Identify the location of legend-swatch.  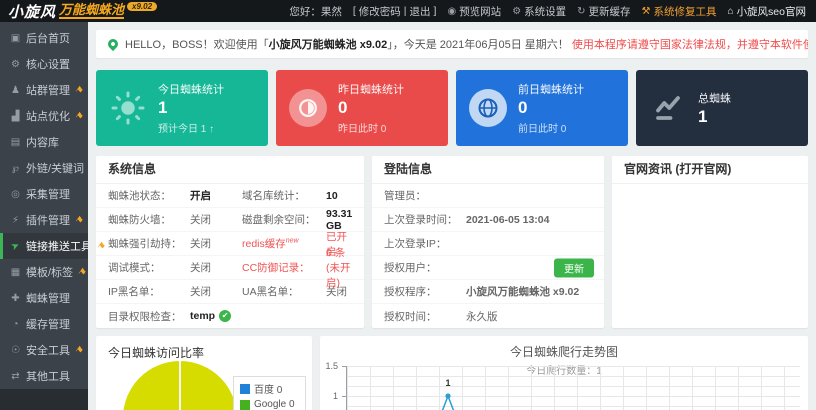
(244, 404).